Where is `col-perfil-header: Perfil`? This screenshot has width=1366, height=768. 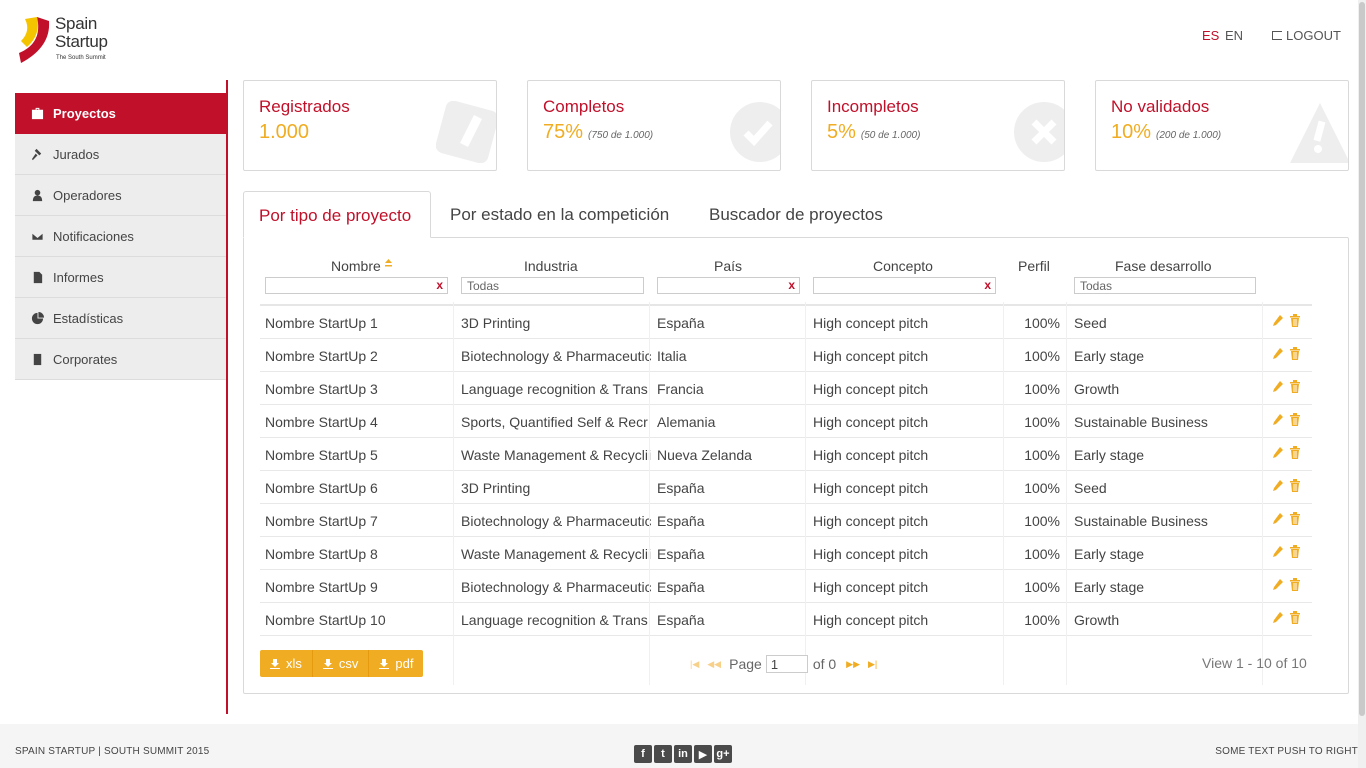 col-perfil-header: Perfil is located at coordinates (1034, 266).